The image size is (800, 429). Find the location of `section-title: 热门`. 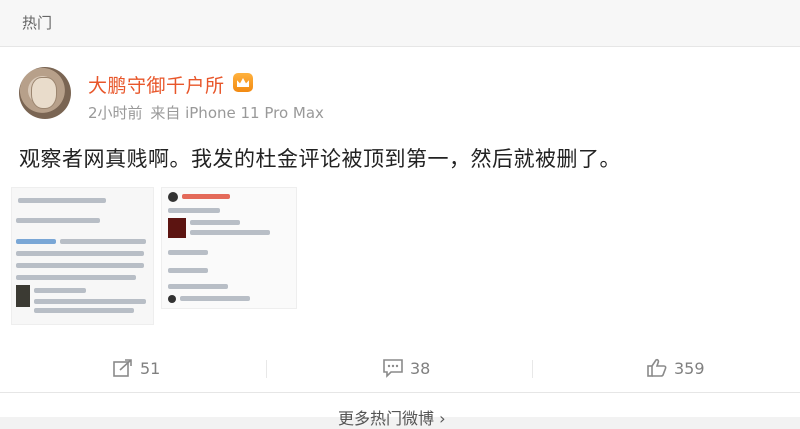

section-title: 热门 is located at coordinates (37, 23).